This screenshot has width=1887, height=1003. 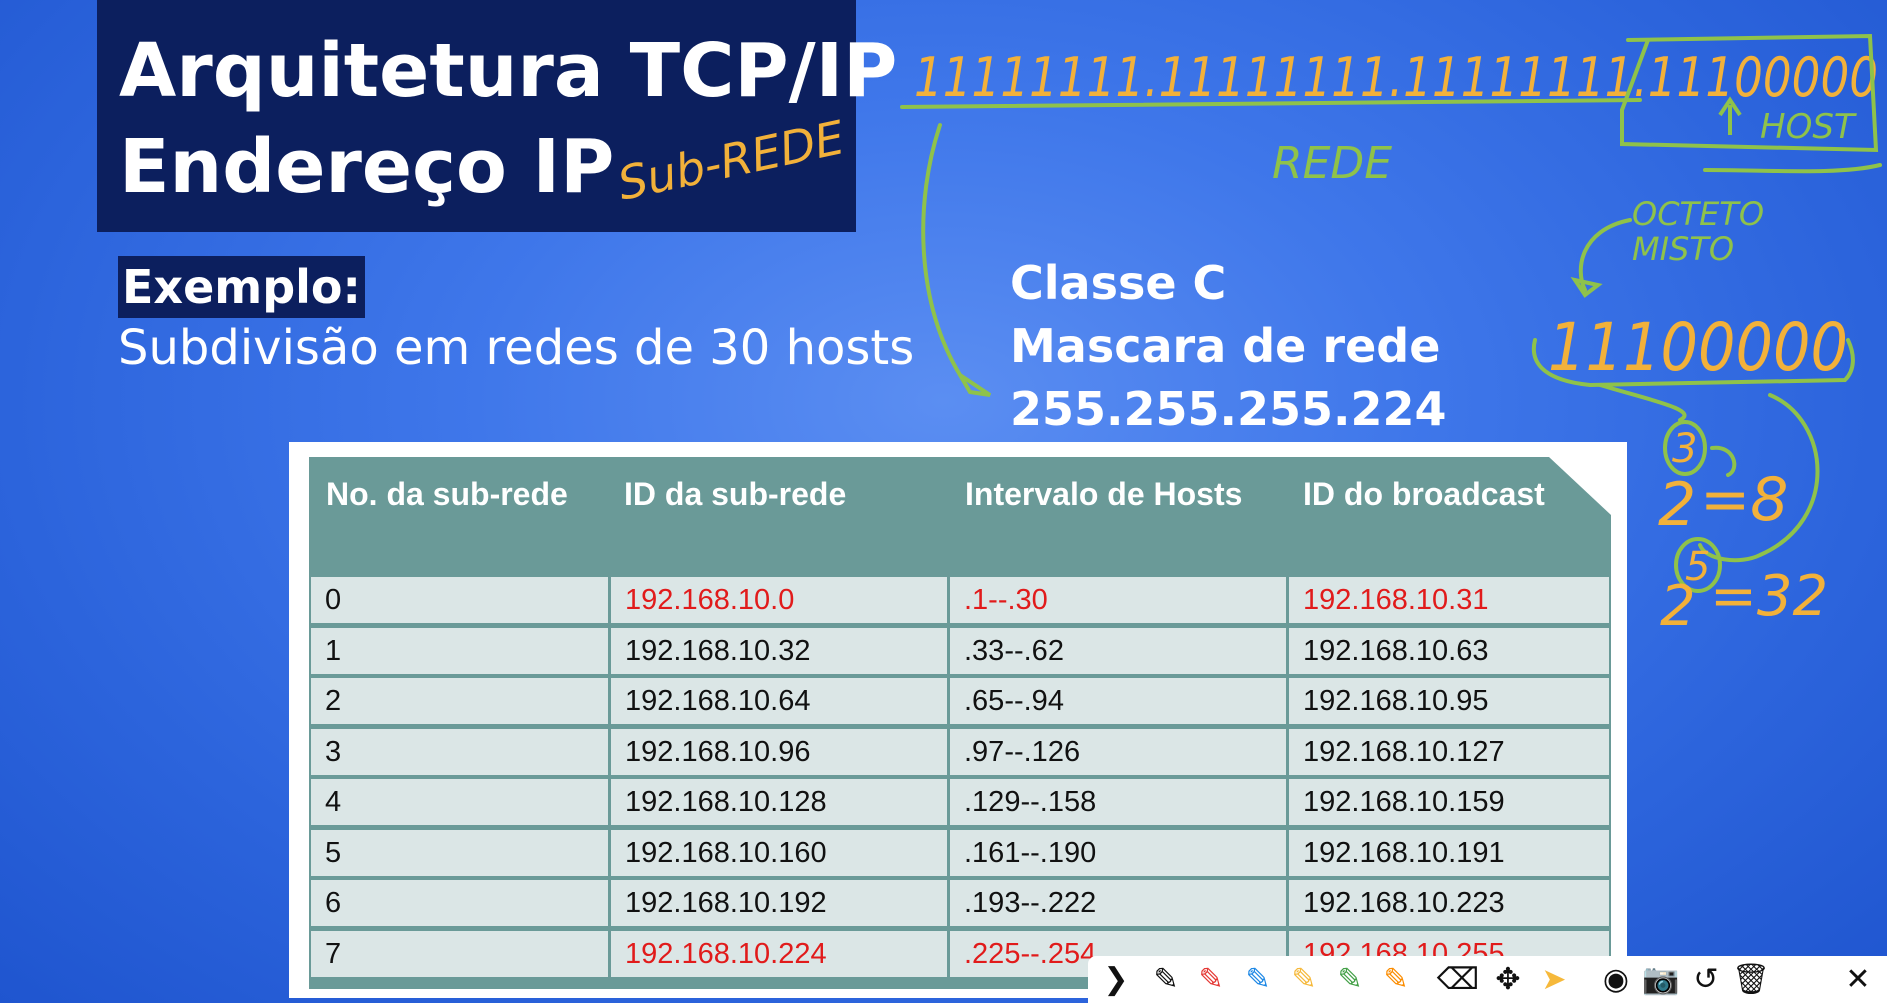 I want to click on class-line-2: Mascara de rede, so click(x=1225, y=346).